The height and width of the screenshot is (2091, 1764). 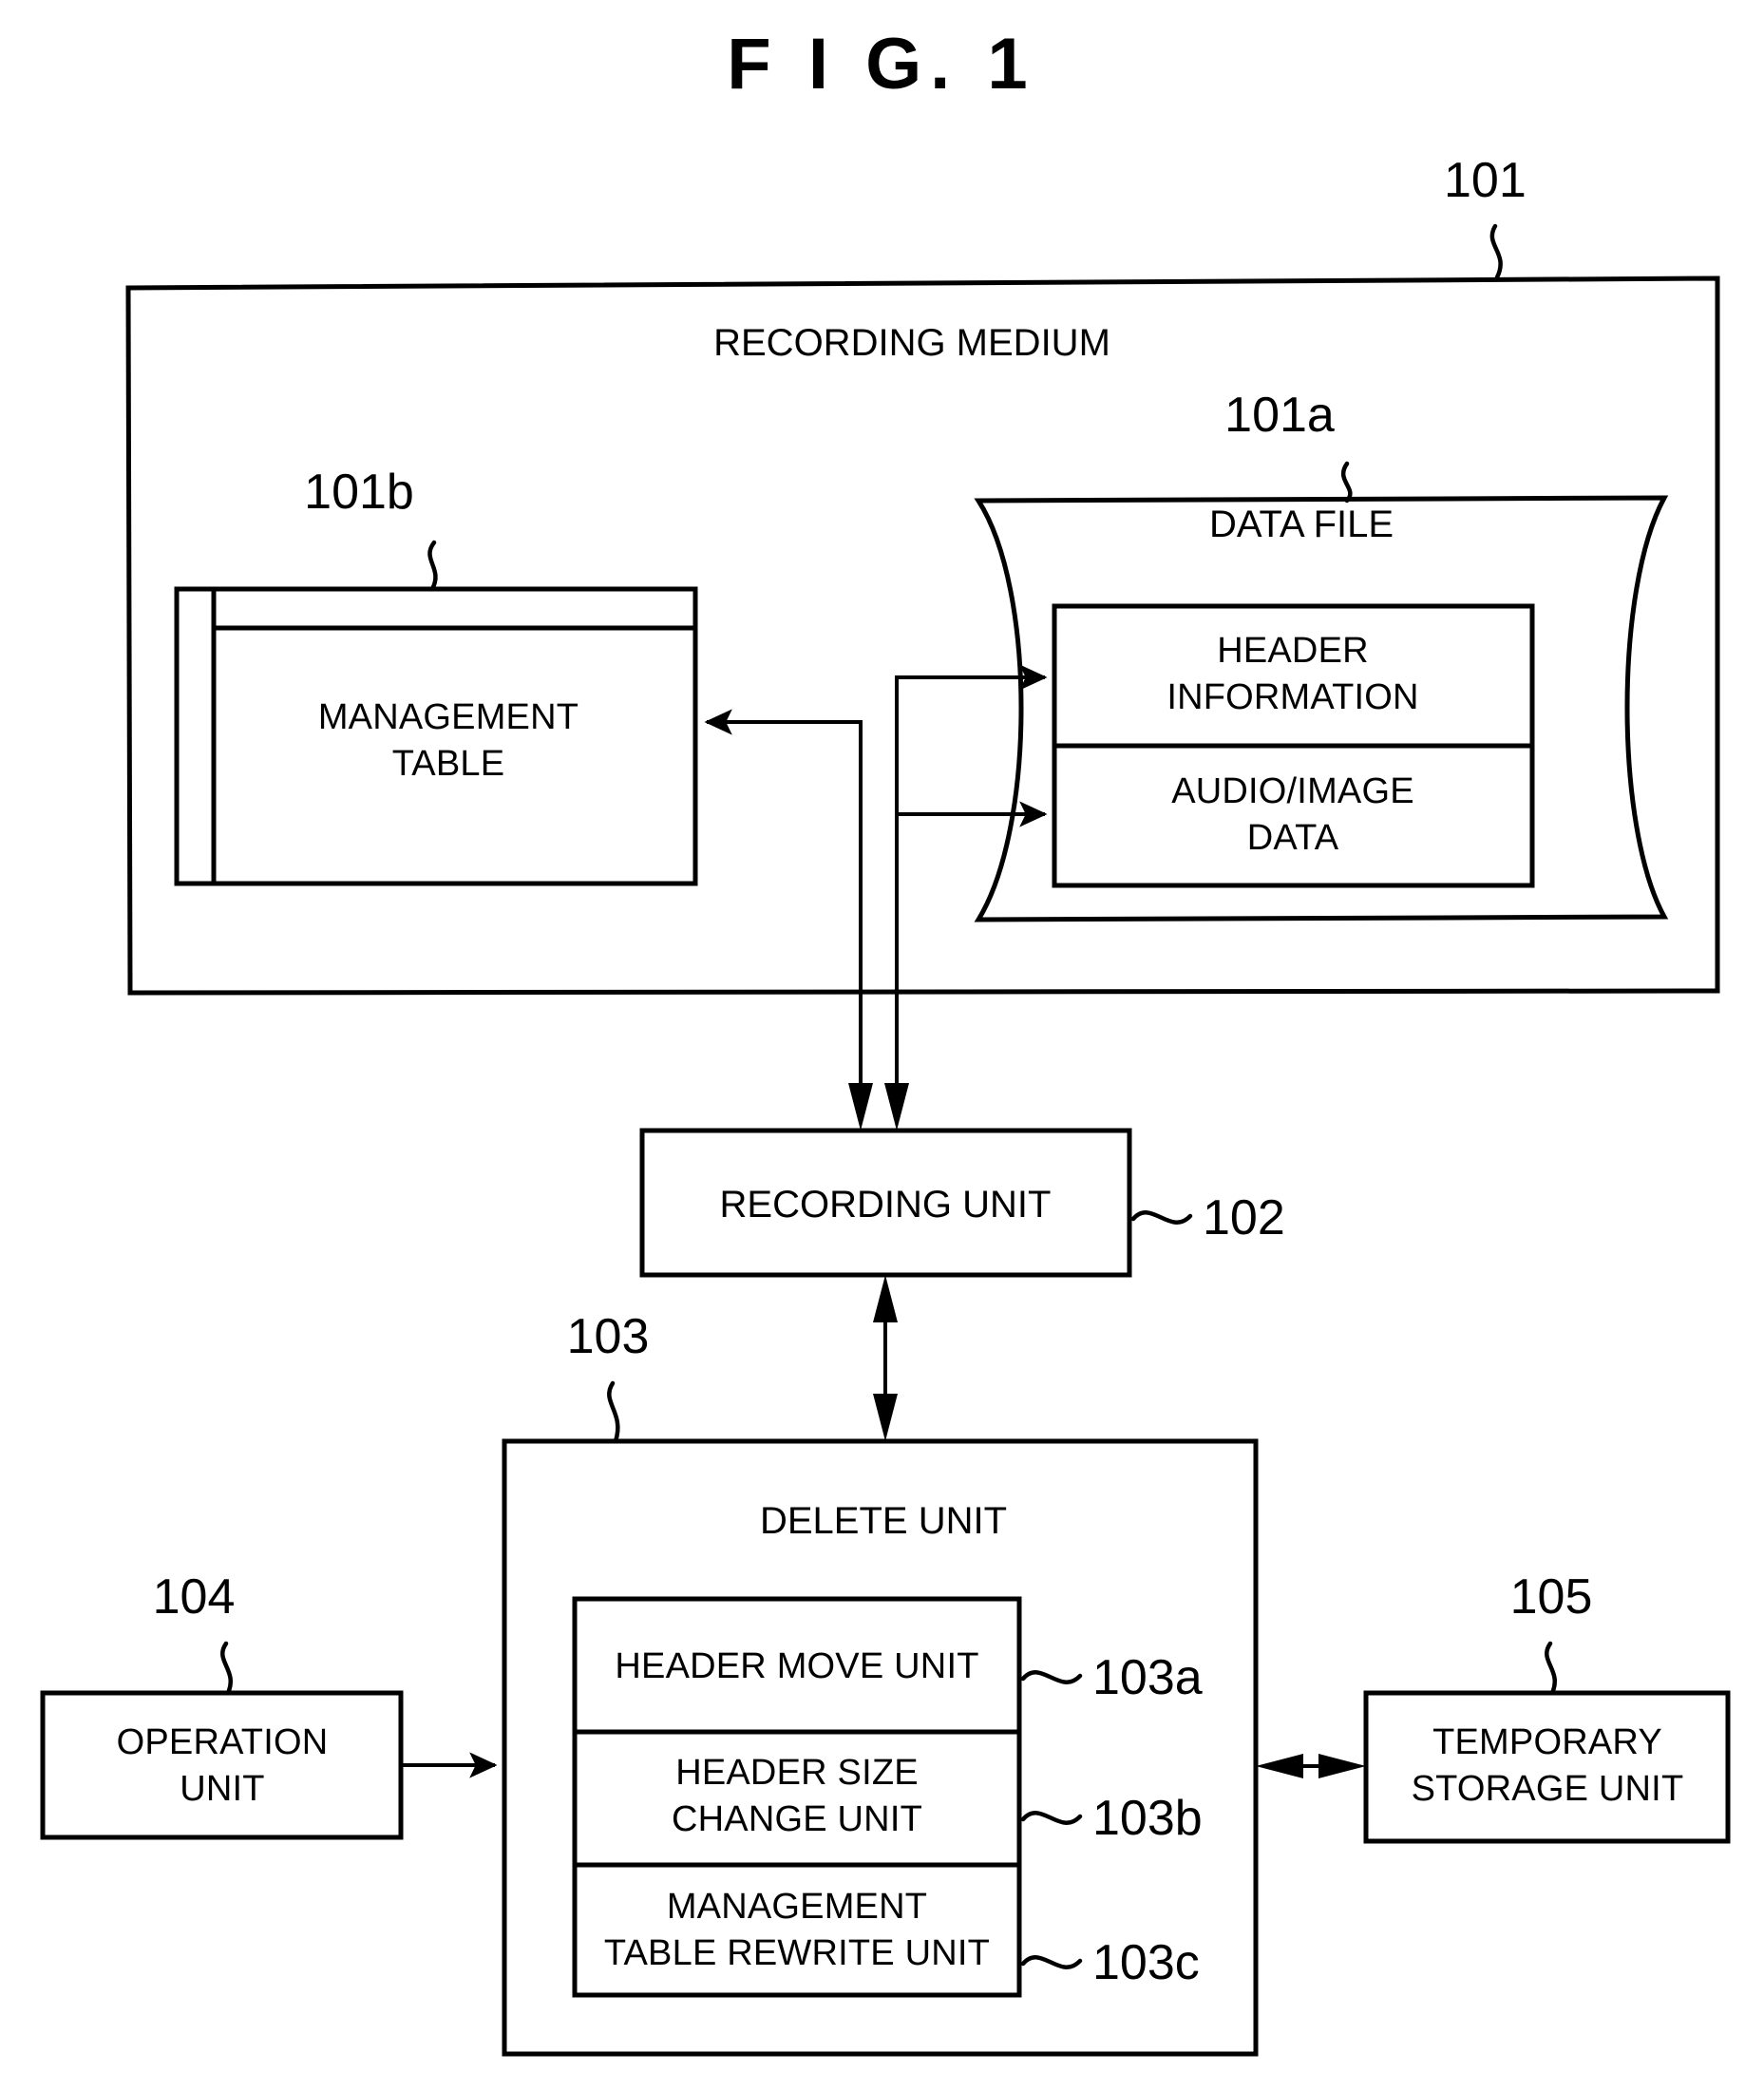 What do you see at coordinates (797, 1773) in the screenshot?
I see `header-size-change-unit-label-line1: HEADER SIZE` at bounding box center [797, 1773].